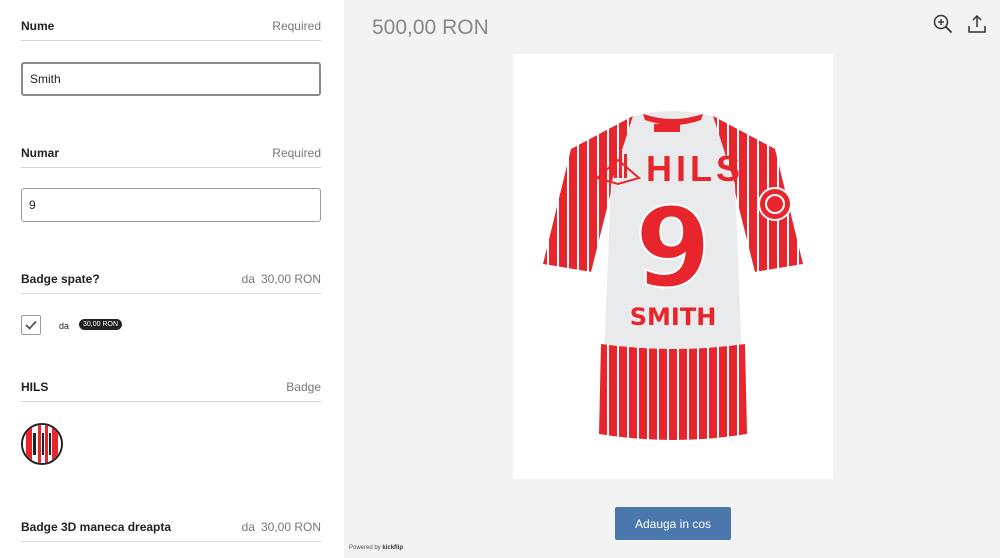 This screenshot has width=1000, height=558. I want to click on hils-label: HILS, so click(35, 387).